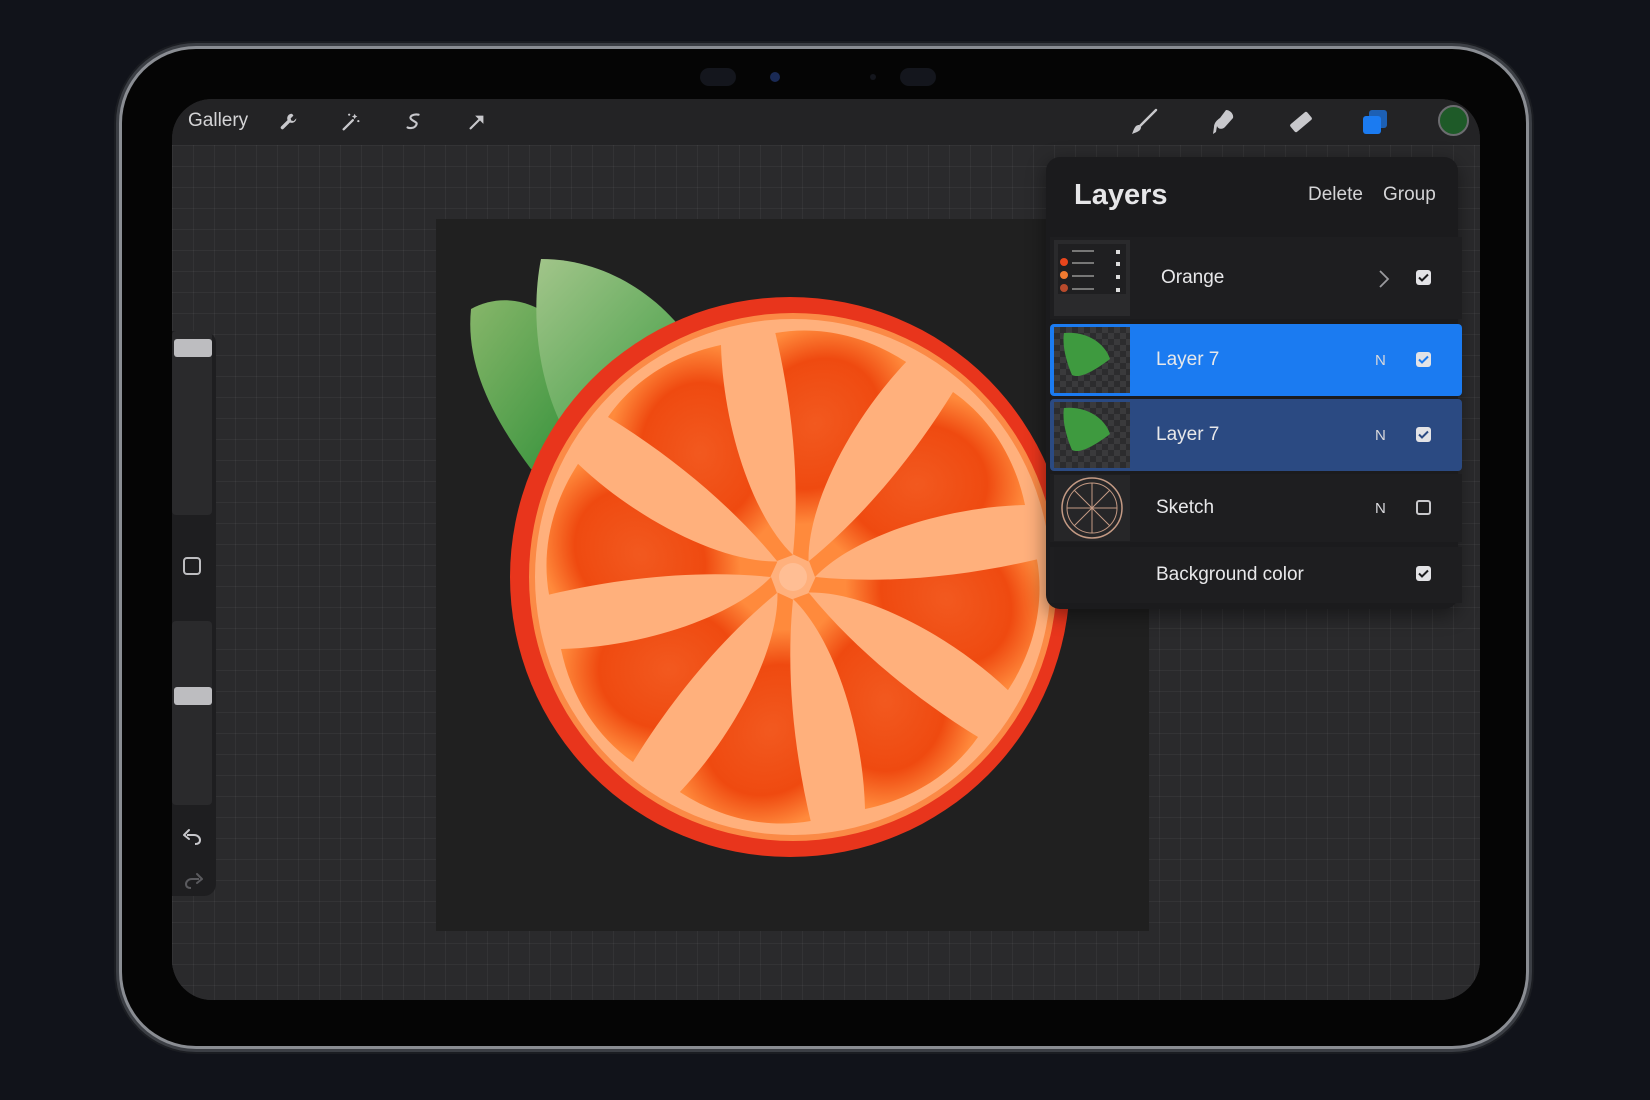  What do you see at coordinates (192, 566) in the screenshot?
I see `modify-button` at bounding box center [192, 566].